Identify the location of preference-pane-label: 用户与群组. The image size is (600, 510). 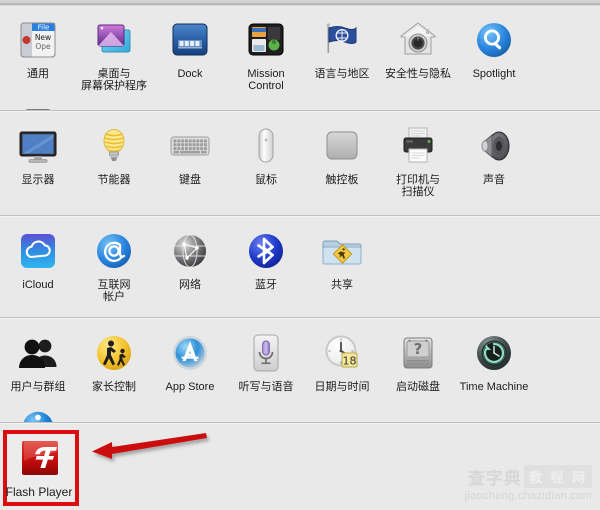
(38, 387).